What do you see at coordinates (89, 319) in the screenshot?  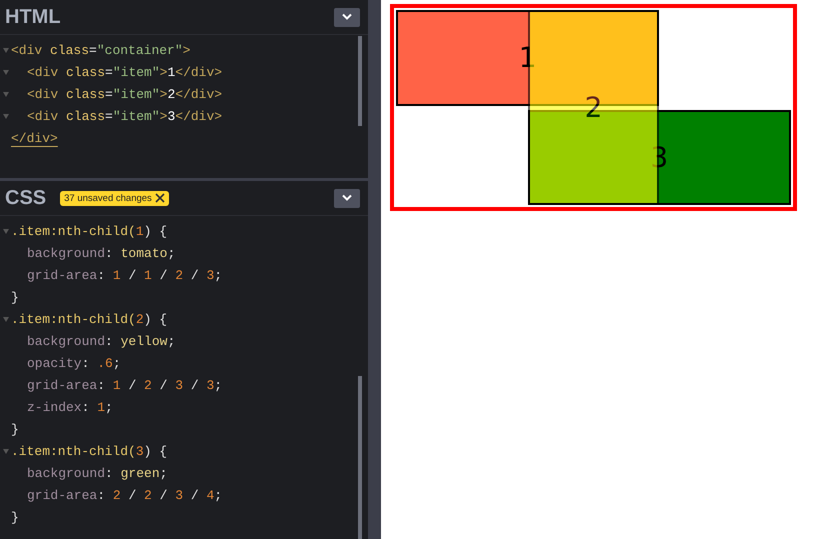 I see `code-line: .item:nth-child(2) {` at bounding box center [89, 319].